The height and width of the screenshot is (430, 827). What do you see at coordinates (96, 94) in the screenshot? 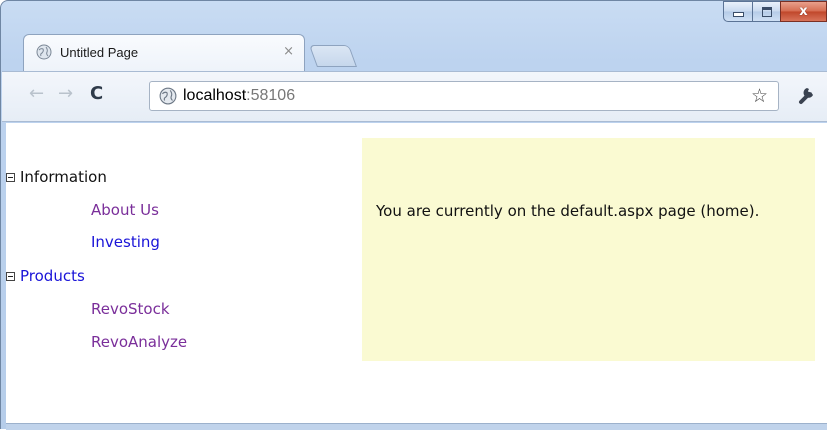
I see `reload-icon: C` at bounding box center [96, 94].